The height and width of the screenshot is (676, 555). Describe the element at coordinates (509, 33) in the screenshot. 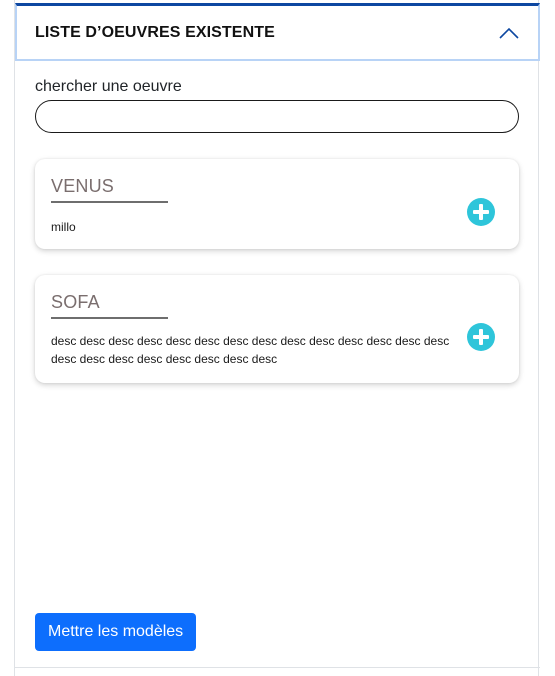

I see `chevron-up-icon` at that location.